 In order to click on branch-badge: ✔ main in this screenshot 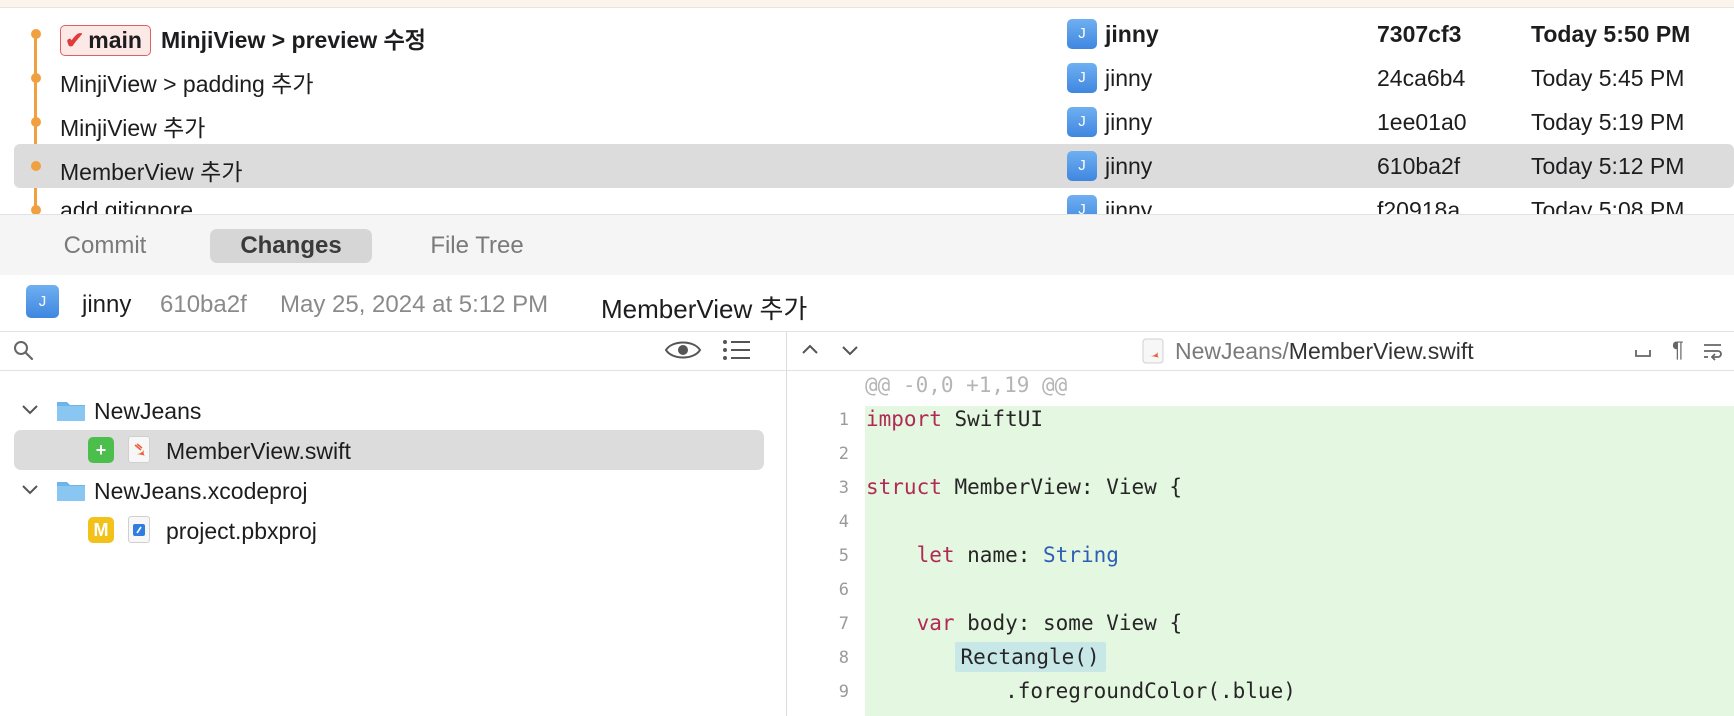, I will do `click(105, 40)`.